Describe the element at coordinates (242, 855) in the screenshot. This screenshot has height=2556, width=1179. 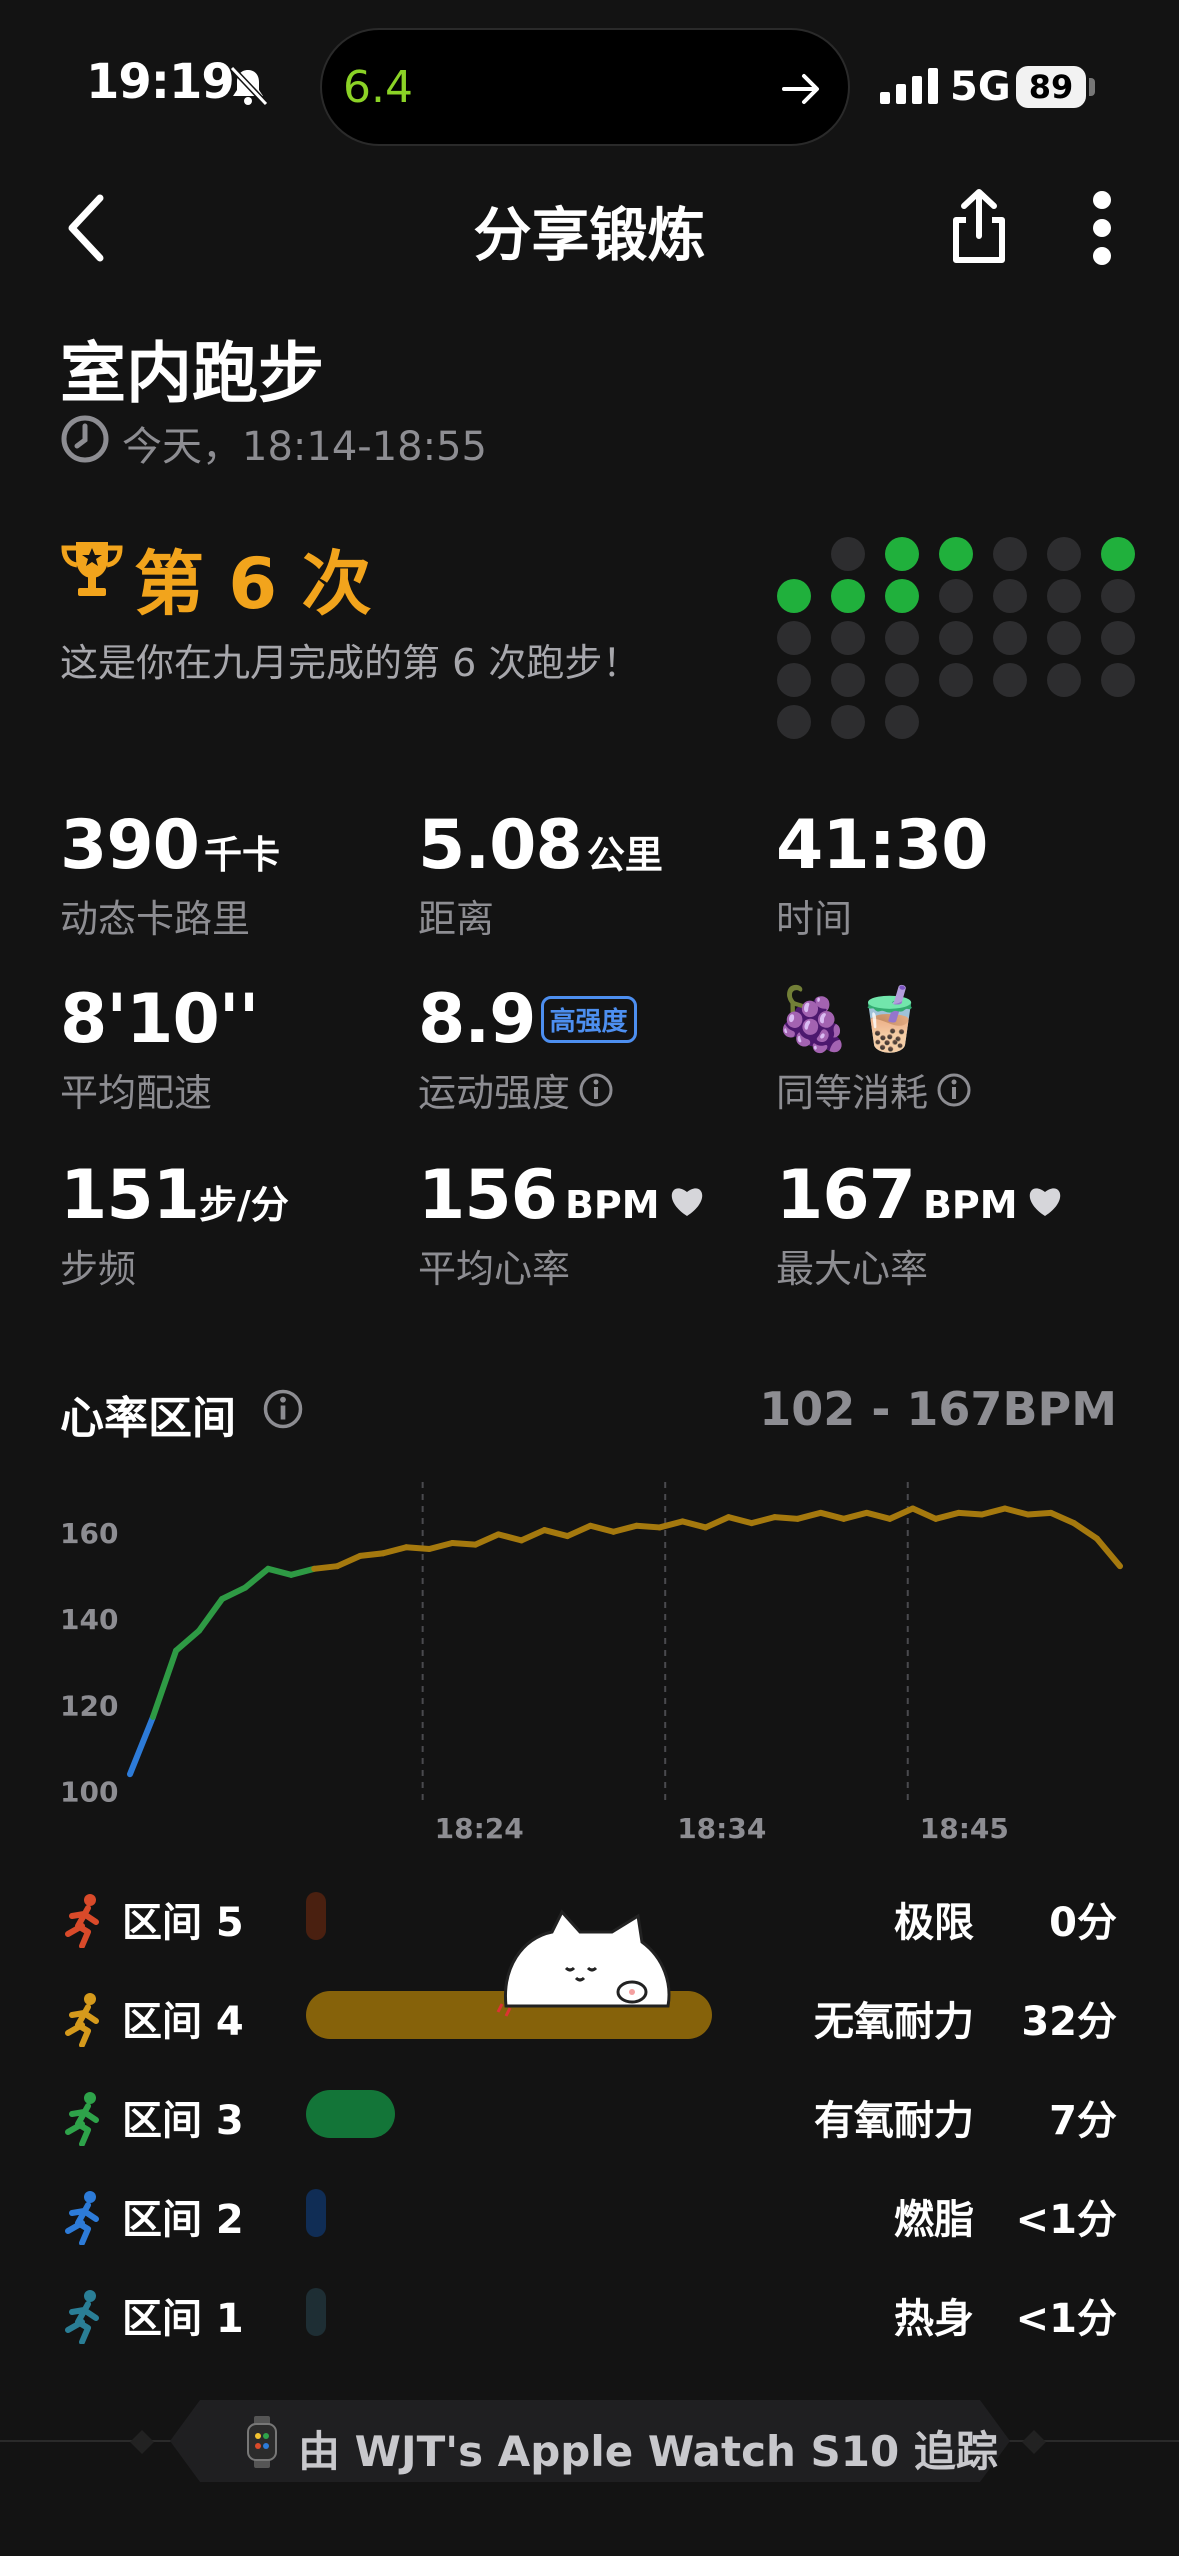
I see `calories-unit: 千卡` at that location.